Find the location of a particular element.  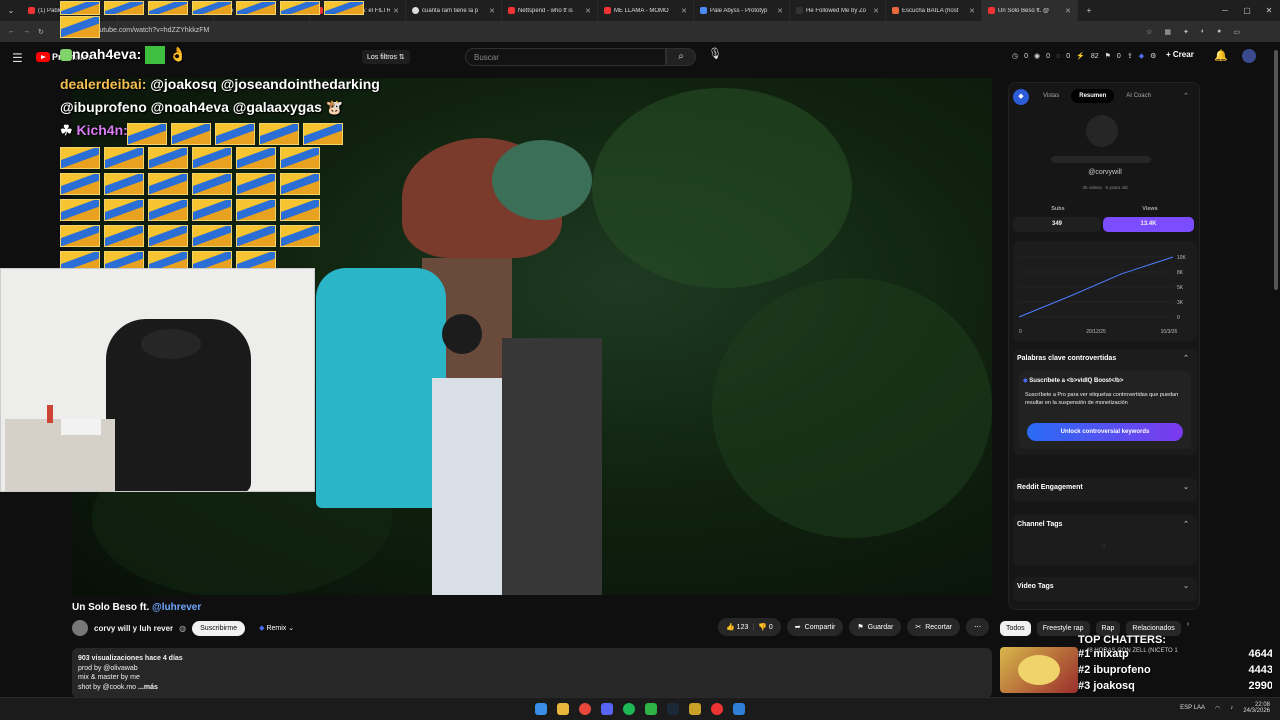

obs-icon is located at coordinates (717, 709).